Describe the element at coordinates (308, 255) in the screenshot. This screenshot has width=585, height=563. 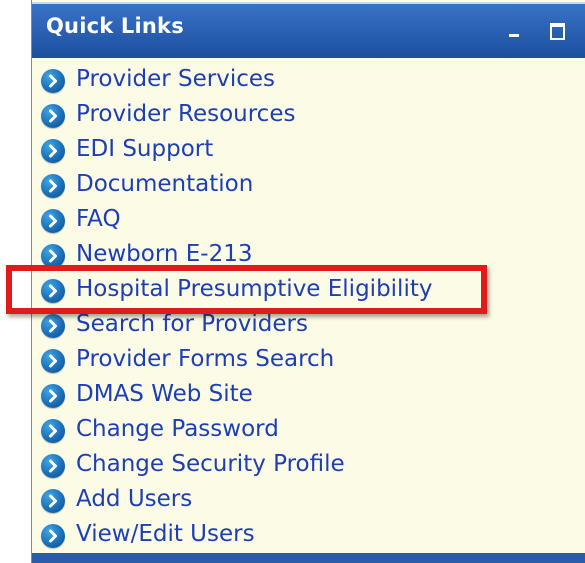
I see `link-newborn-e213: Newborn E-213` at that location.